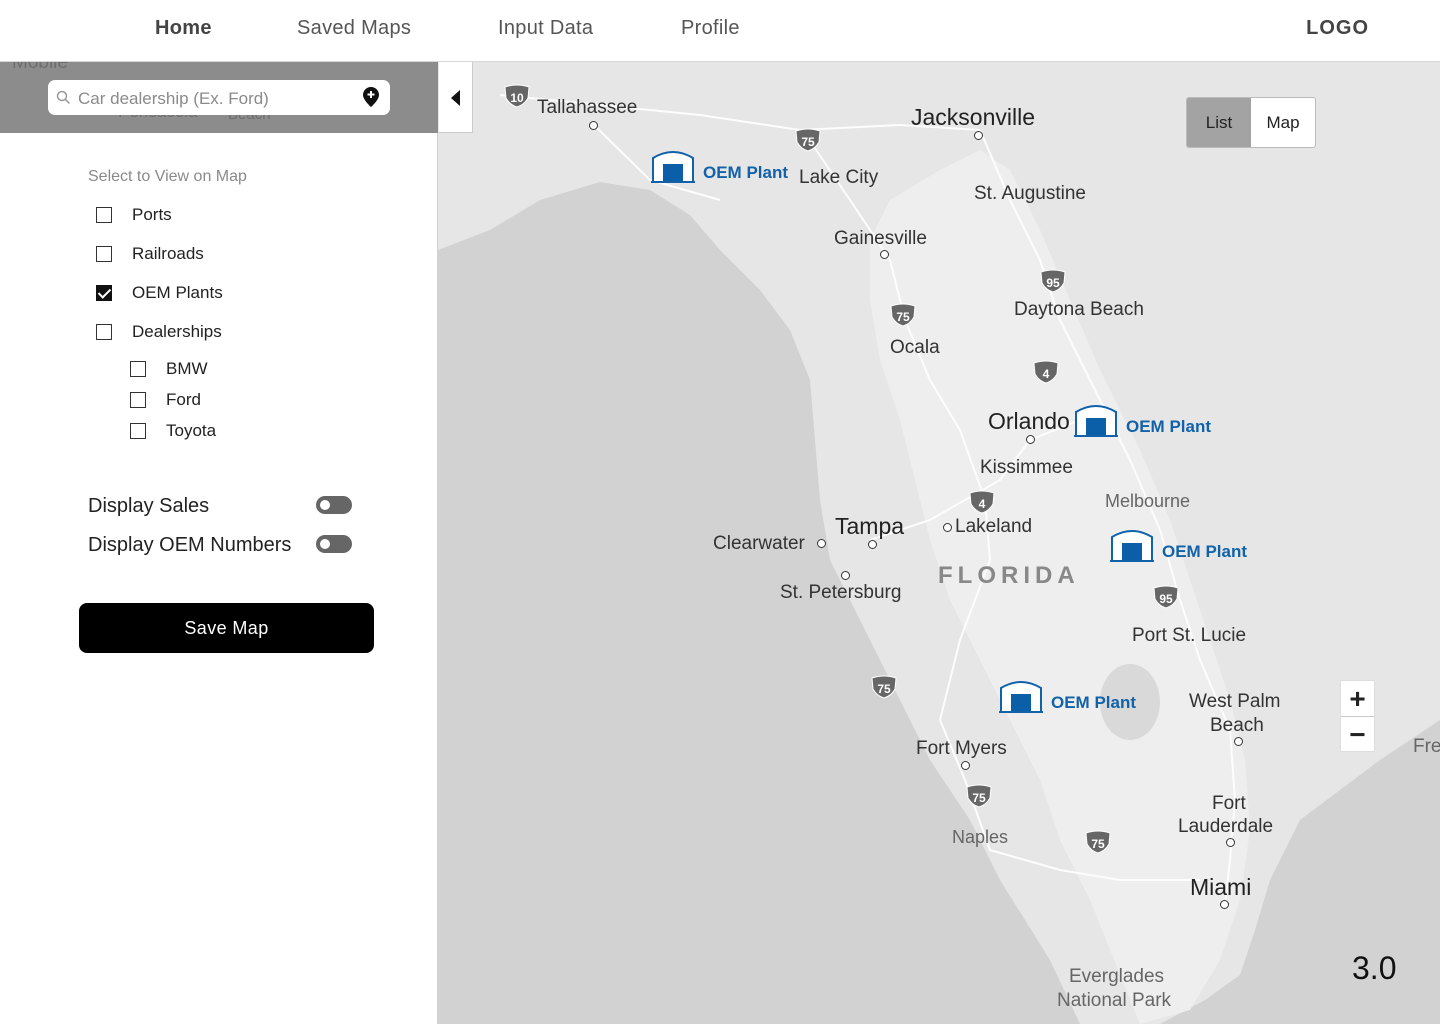  Describe the element at coordinates (334, 544) in the screenshot. I see `display-oem-numbers-toggle` at that location.